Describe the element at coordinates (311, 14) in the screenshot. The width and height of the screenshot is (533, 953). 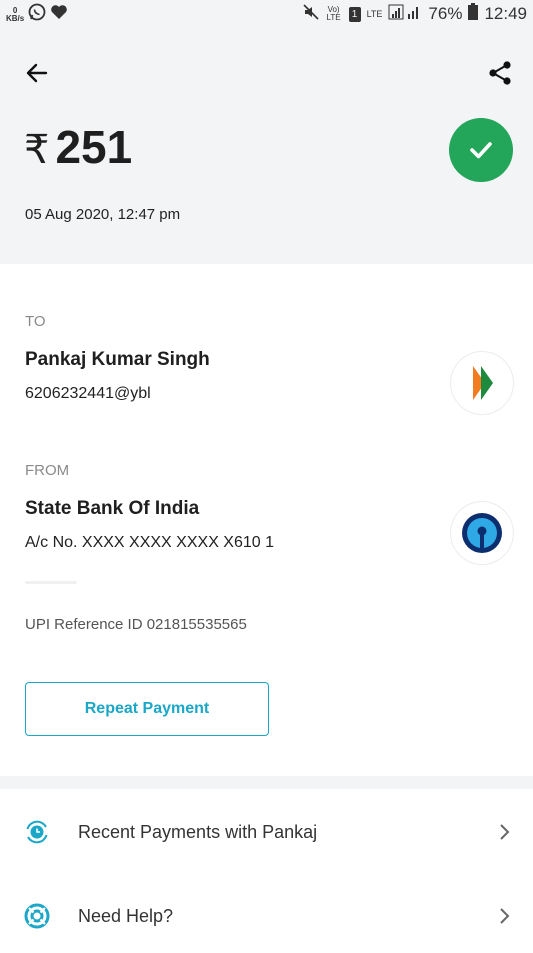
I see `mute-icon` at that location.